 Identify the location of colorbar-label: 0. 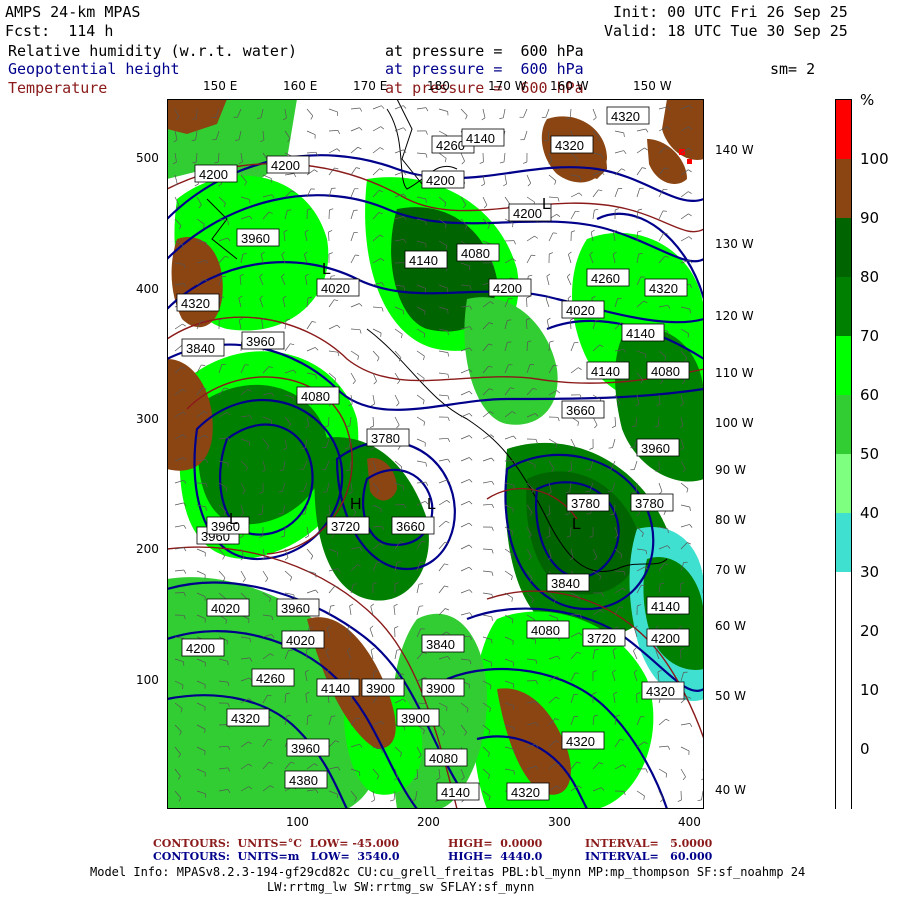
(865, 749).